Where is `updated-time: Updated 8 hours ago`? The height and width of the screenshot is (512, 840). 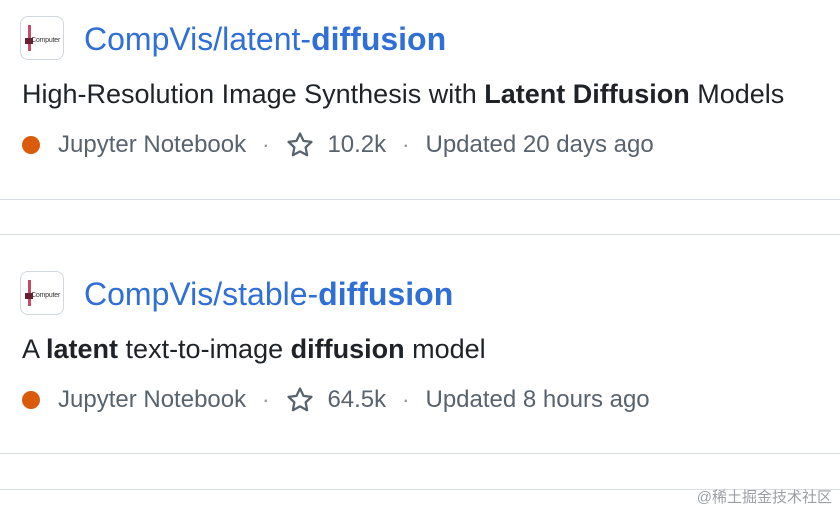
updated-time: Updated 8 hours ago is located at coordinates (537, 399).